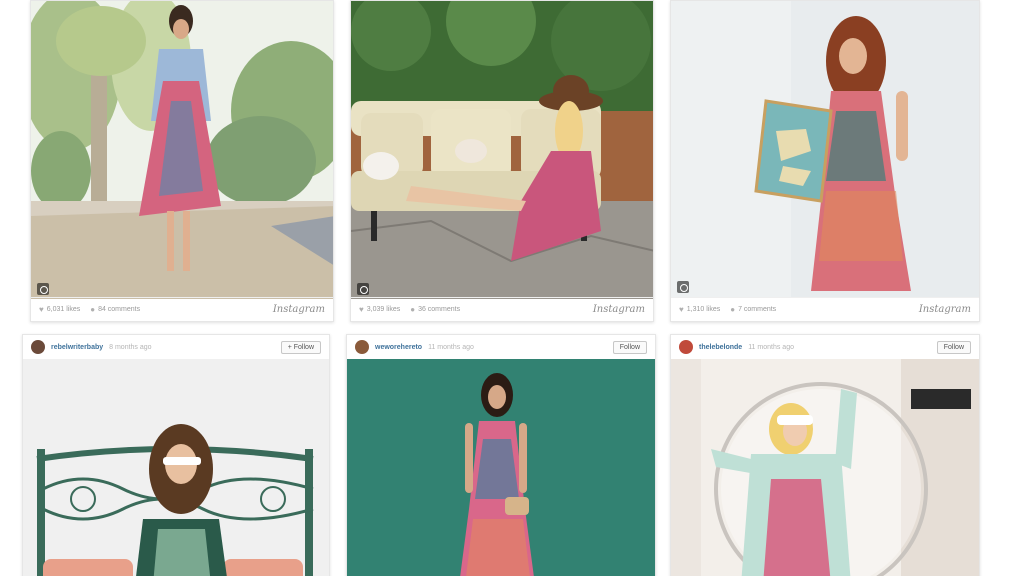 This screenshot has height=576, width=1024. What do you see at coordinates (59, 309) in the screenshot?
I see `likes-count: ♥ 6,031 likes` at bounding box center [59, 309].